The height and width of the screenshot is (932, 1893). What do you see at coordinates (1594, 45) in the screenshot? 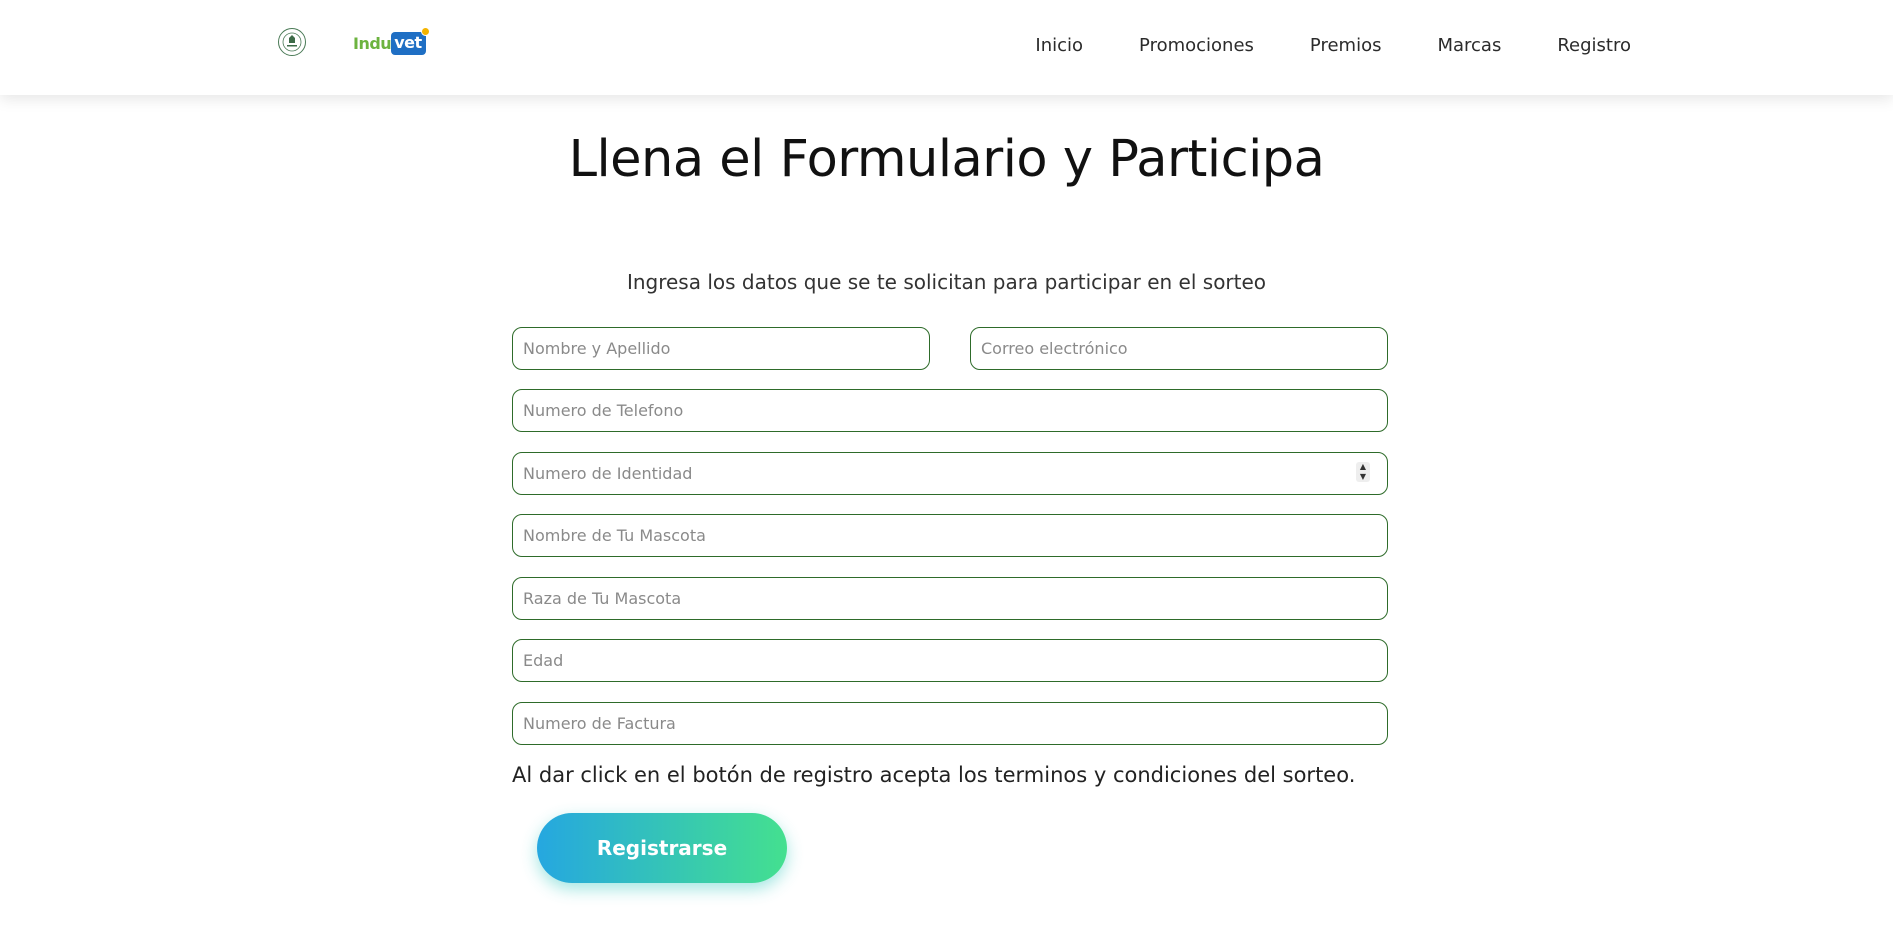
I see `nav-link-registro: Registro` at bounding box center [1594, 45].